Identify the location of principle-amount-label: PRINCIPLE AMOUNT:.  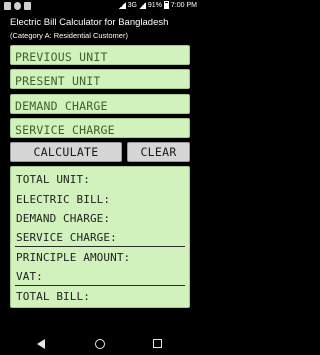
(73, 257).